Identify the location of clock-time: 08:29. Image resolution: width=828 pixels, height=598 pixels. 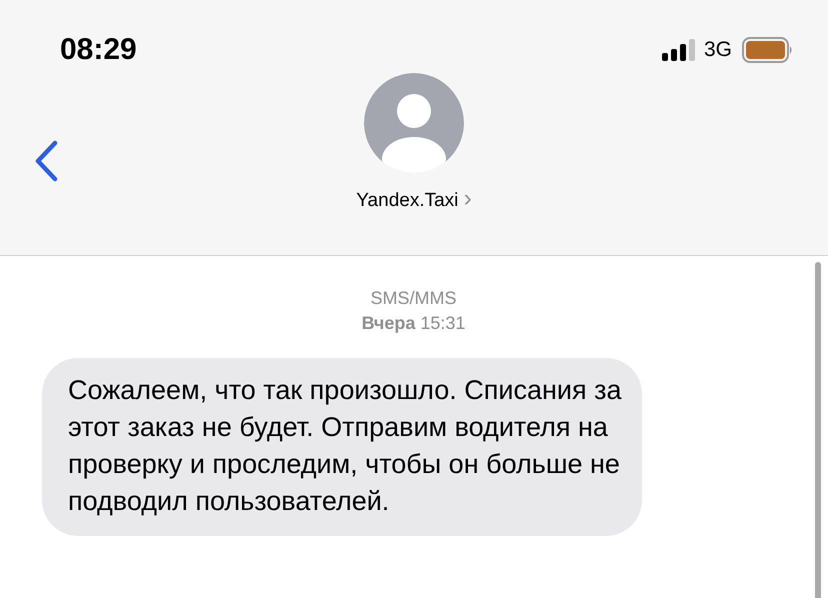
(98, 50).